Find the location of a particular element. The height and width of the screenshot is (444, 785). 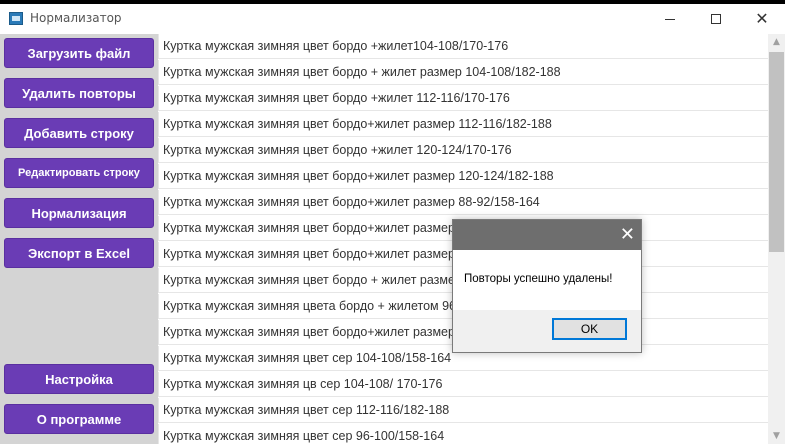

message-dialog: ✕ Повторы успешно удалены! OK is located at coordinates (547, 286).